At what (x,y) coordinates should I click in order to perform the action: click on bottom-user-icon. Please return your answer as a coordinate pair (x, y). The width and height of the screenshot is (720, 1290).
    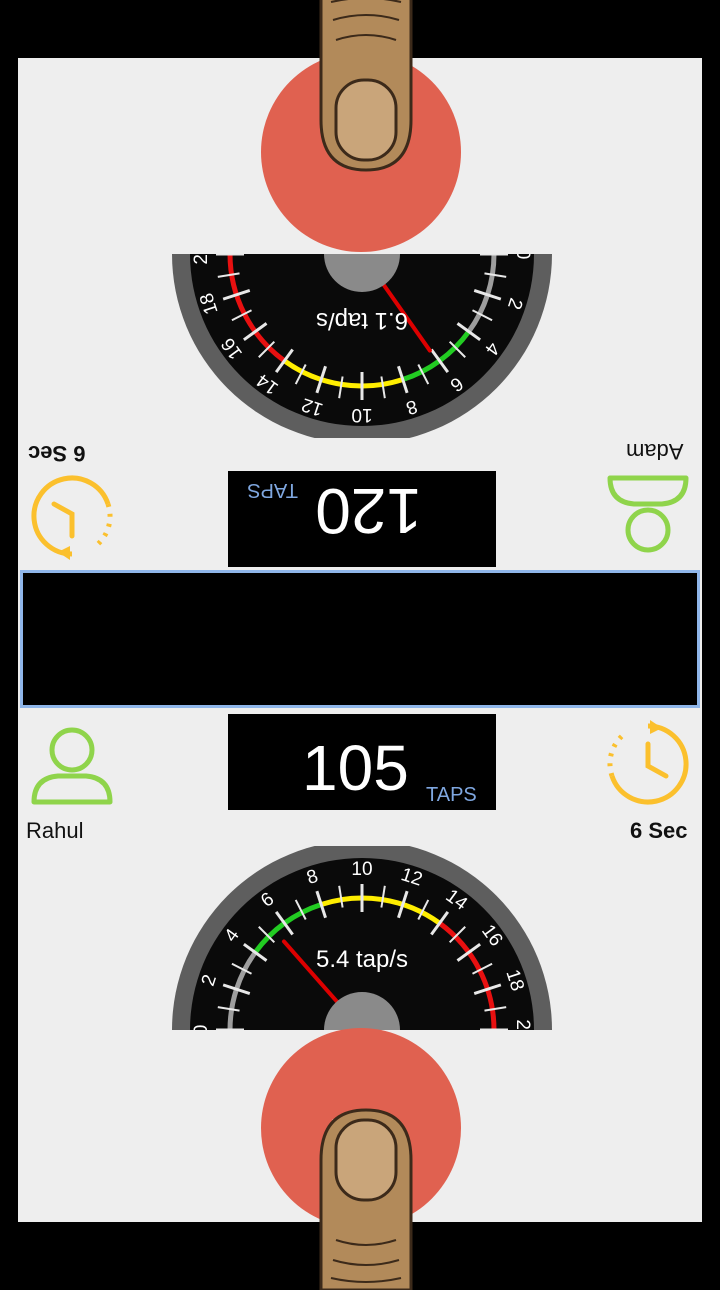
    Looking at the image, I should click on (72, 766).